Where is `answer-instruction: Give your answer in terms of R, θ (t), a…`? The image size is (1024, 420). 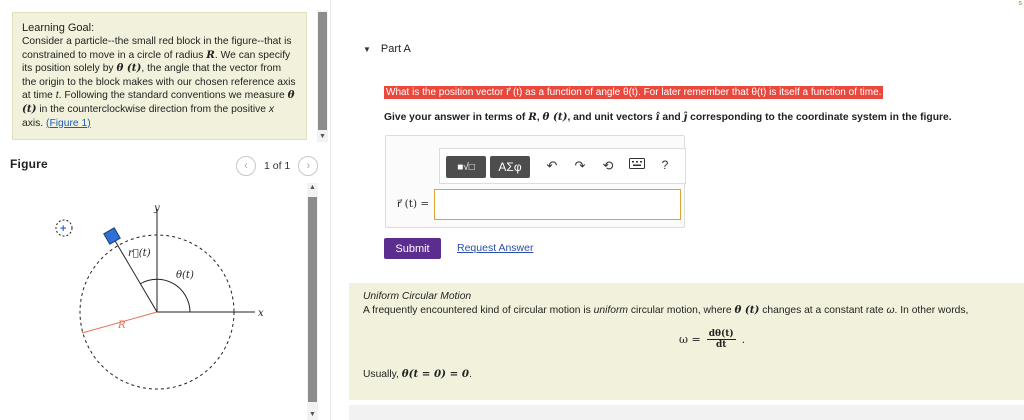
answer-instruction: Give your answer in terms of R, θ (t), a… is located at coordinates (668, 117).